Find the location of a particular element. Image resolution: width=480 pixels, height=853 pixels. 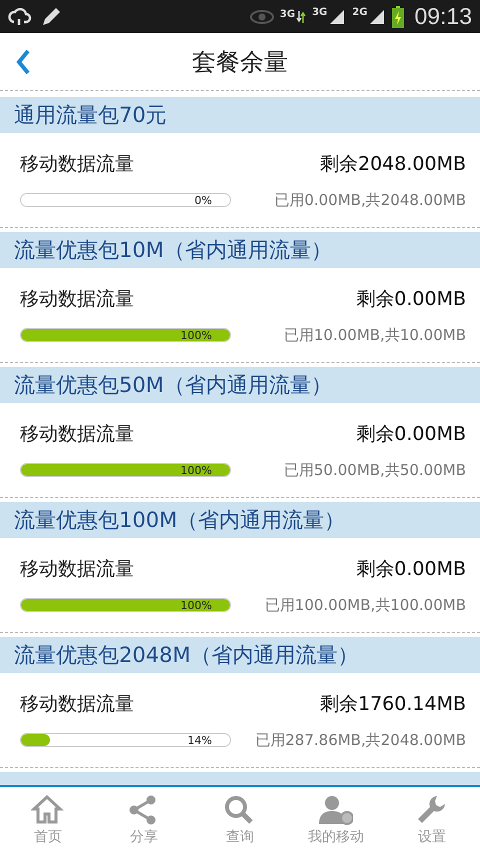

usage-summary: 已用50.00MB,共50.00MB is located at coordinates (375, 470).